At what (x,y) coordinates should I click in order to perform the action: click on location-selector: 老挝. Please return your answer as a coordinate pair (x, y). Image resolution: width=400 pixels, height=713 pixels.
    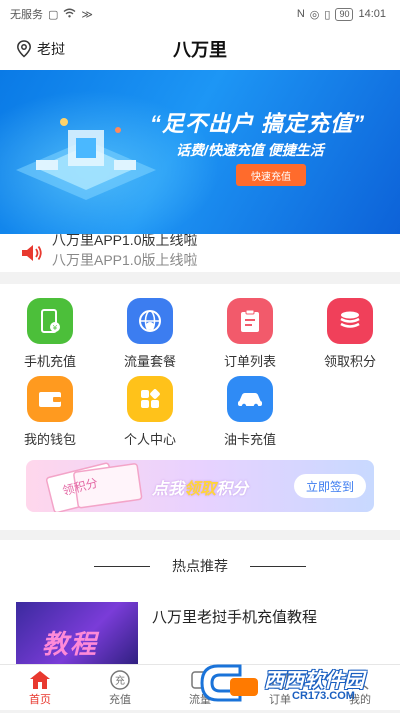
    Looking at the image, I should click on (40, 49).